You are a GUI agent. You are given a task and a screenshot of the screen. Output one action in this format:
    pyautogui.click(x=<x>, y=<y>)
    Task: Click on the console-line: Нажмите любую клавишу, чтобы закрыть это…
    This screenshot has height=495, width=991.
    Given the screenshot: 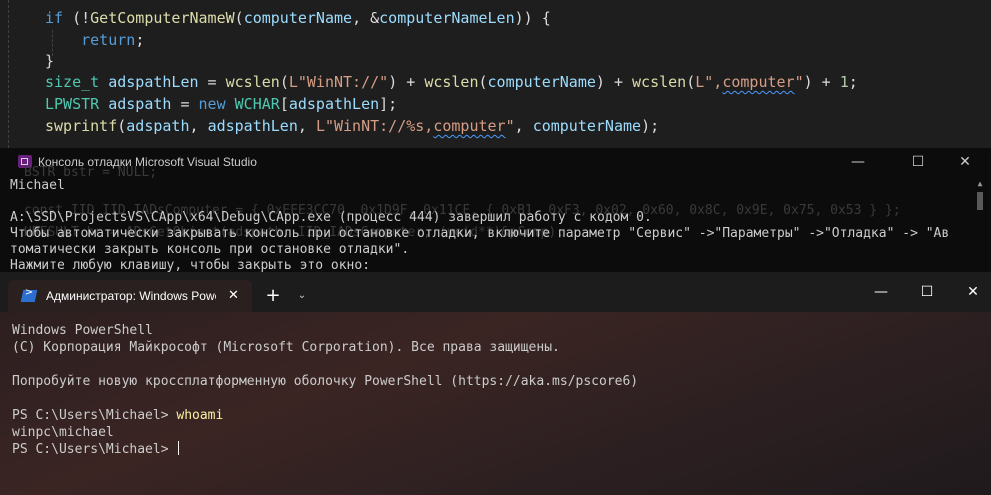 What is the action you would take?
    pyautogui.click(x=190, y=265)
    